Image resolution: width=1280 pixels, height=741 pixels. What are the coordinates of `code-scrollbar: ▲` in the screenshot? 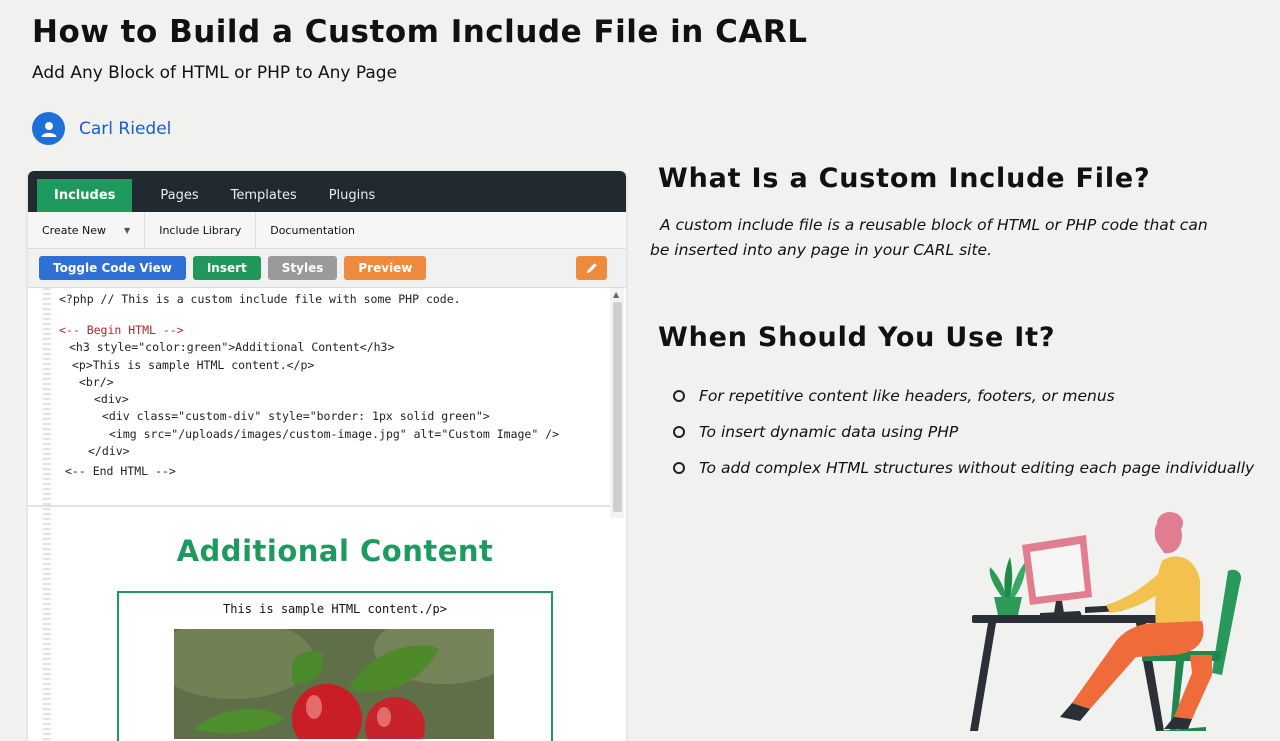 It's located at (617, 403).